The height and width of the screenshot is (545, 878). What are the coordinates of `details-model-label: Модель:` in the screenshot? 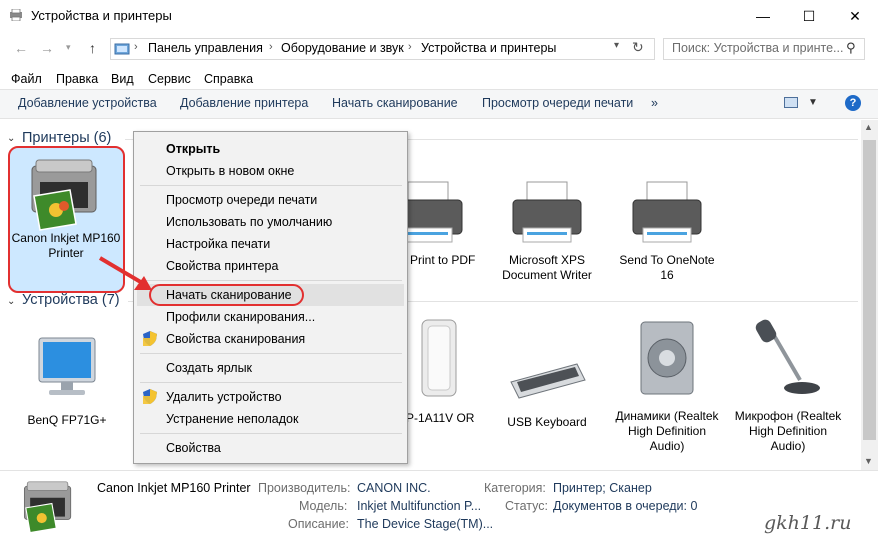 It's located at (323, 506).